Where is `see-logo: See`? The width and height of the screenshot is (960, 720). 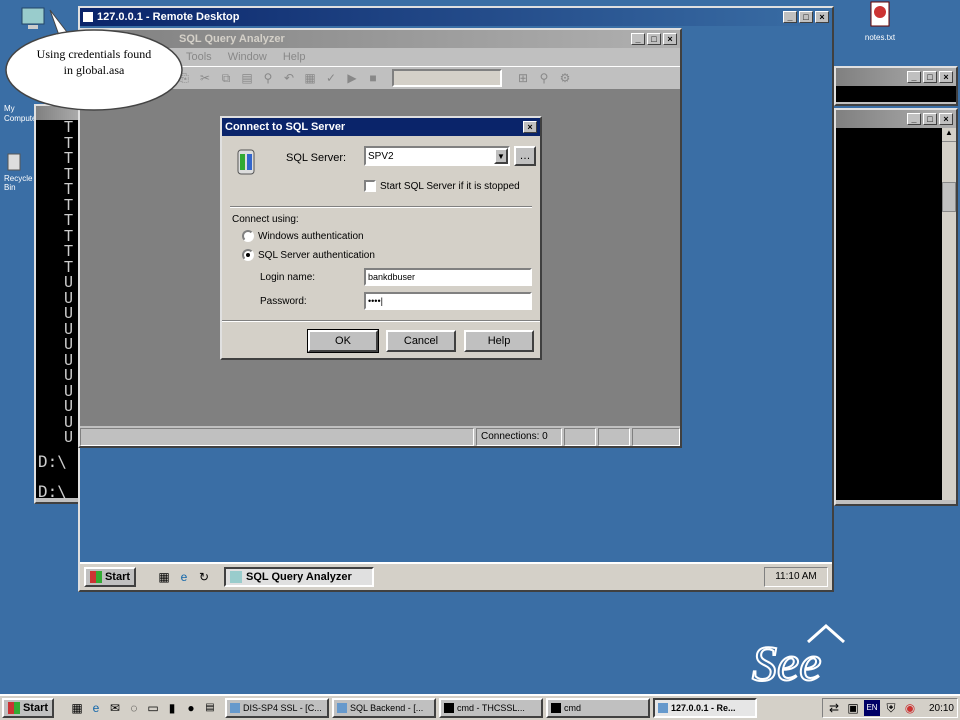 see-logo: See is located at coordinates (798, 657).